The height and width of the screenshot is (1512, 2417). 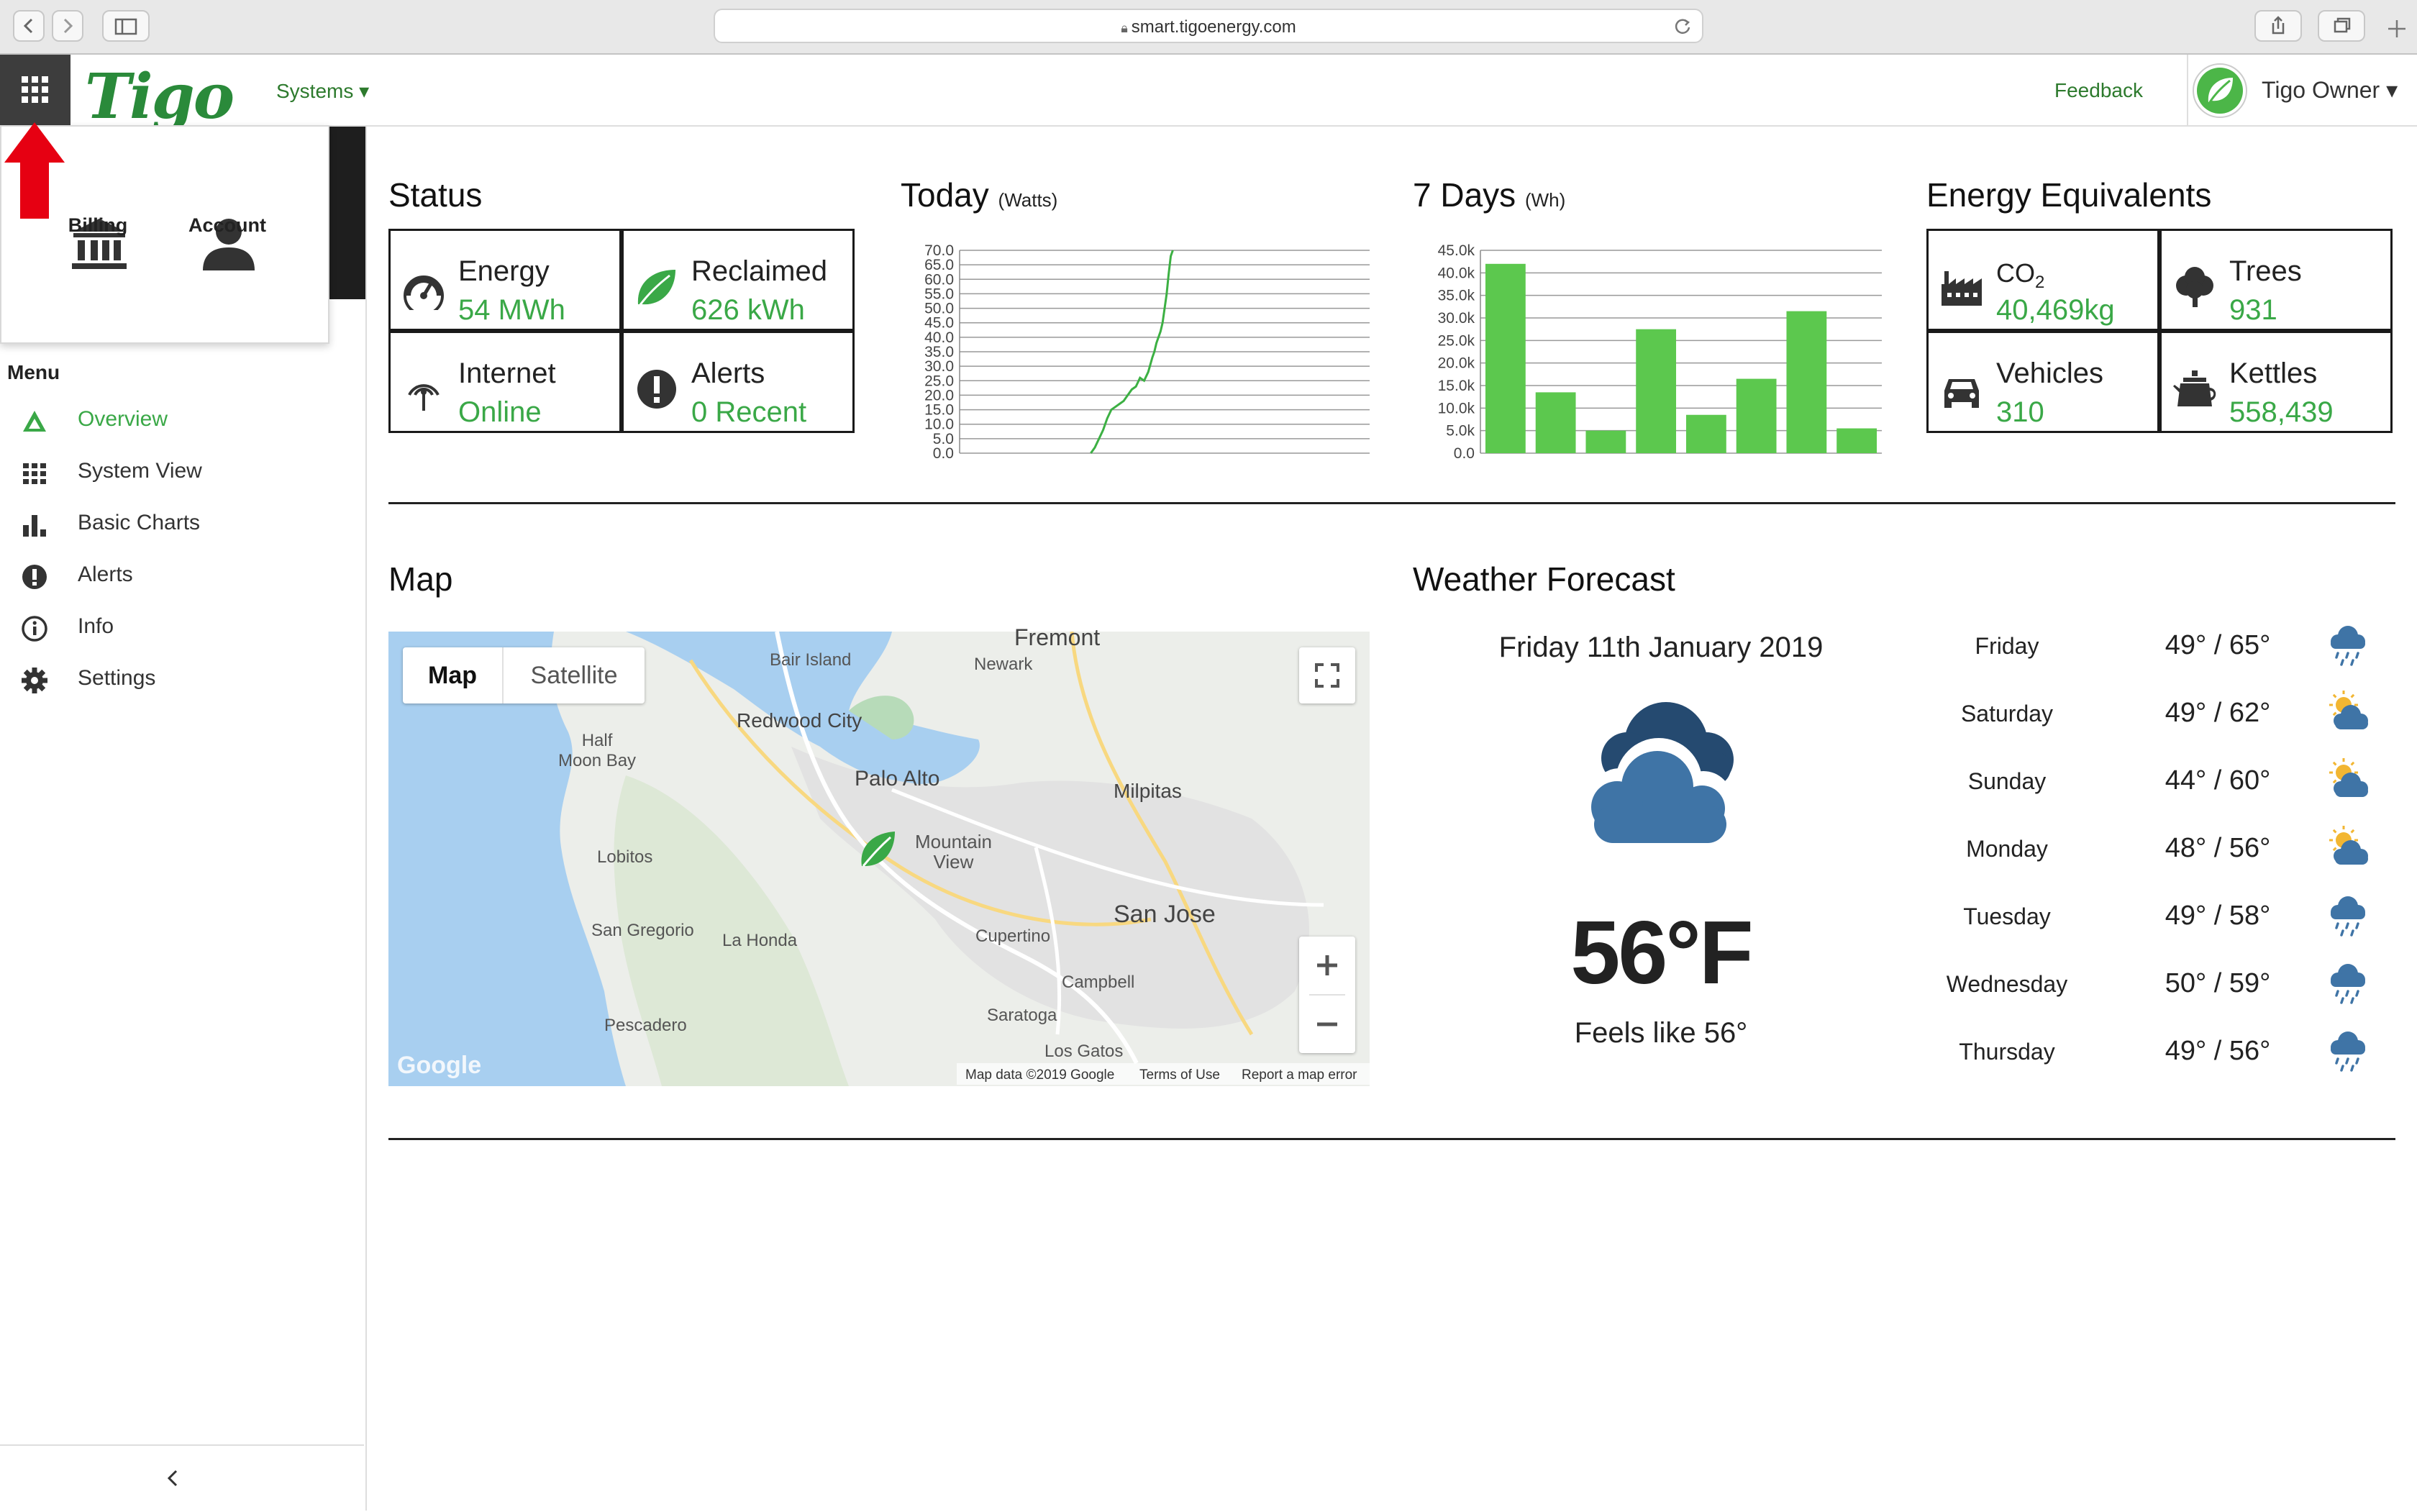 What do you see at coordinates (728, 373) in the screenshot?
I see `tile-label: Alerts` at bounding box center [728, 373].